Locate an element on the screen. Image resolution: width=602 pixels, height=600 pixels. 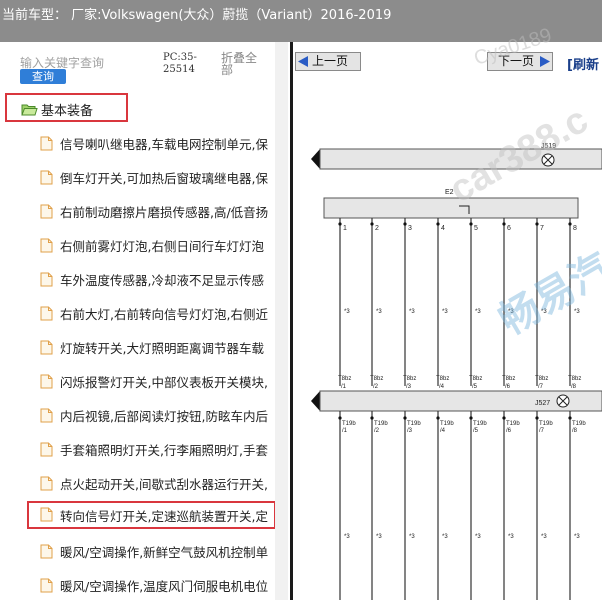
tree-item: 右前制动磨擦片磨损传感器,高/低音扬 is located at coordinates (157, 211).